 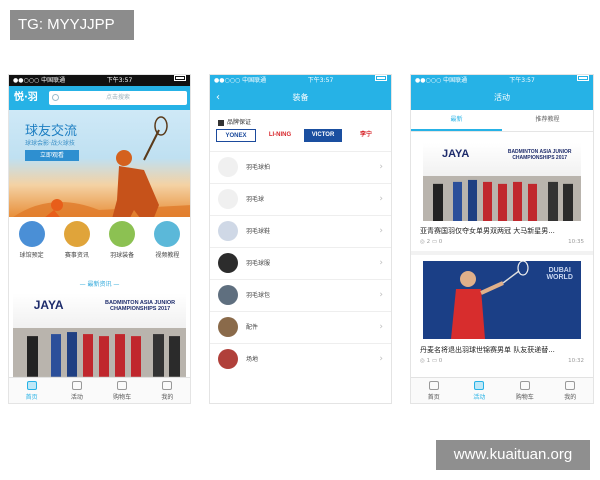 I want to click on category-label: 赛事资讯, so click(x=76, y=255).